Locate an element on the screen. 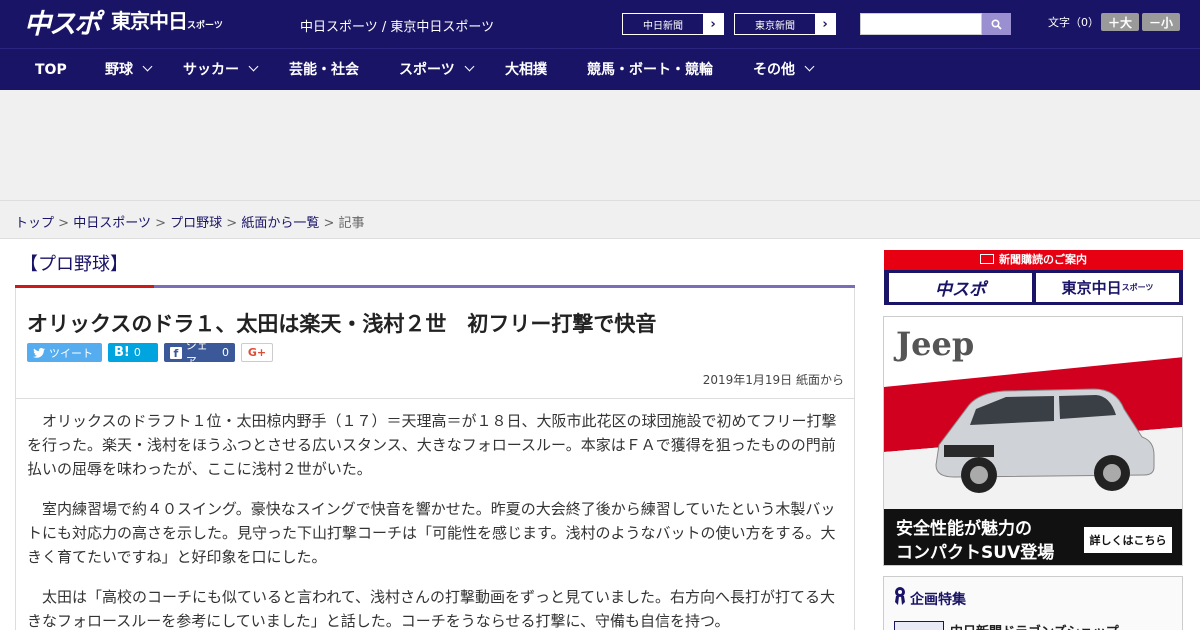  nav-item-sumo: 大相撲 is located at coordinates (526, 70).